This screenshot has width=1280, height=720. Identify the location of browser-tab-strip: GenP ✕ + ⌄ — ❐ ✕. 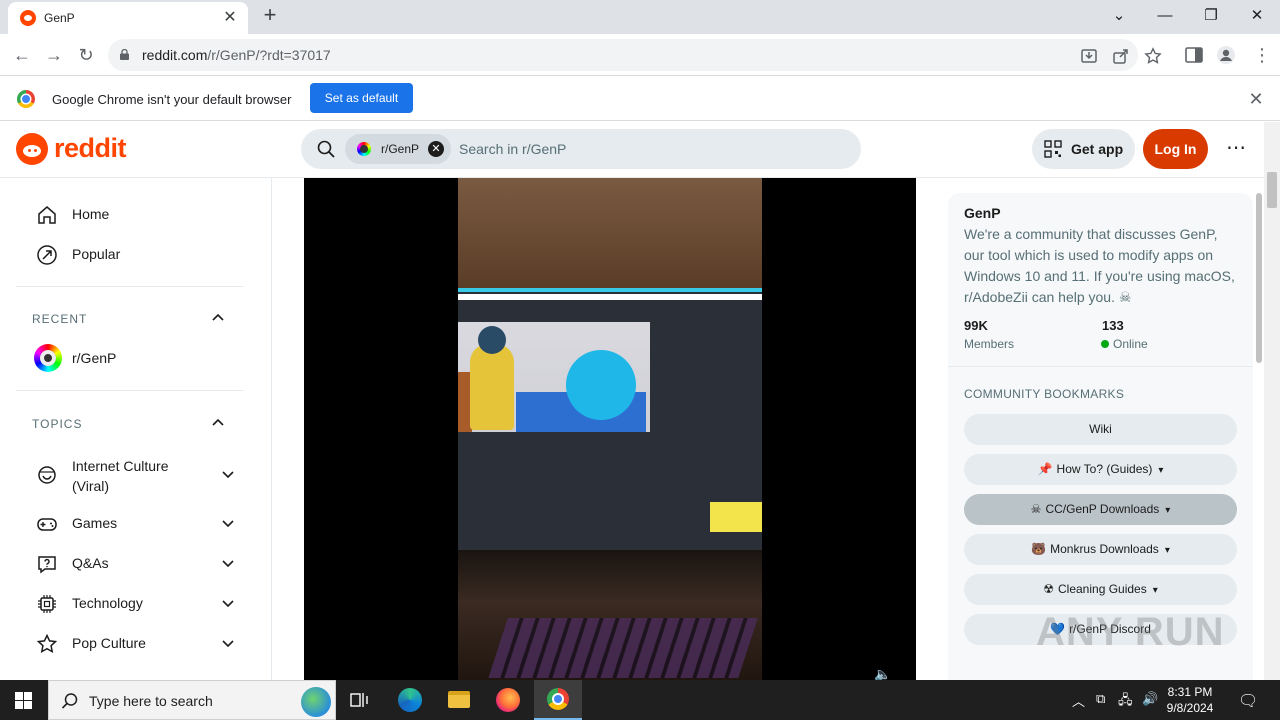
(640, 17).